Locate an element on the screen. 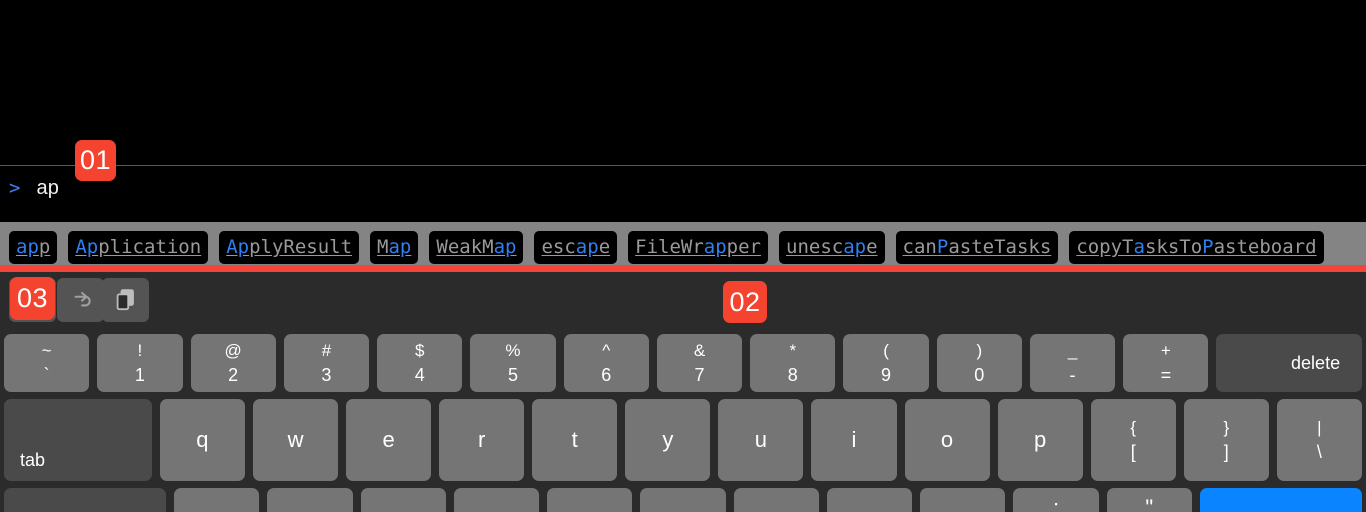  suggestion-pill: escape is located at coordinates (576, 247).